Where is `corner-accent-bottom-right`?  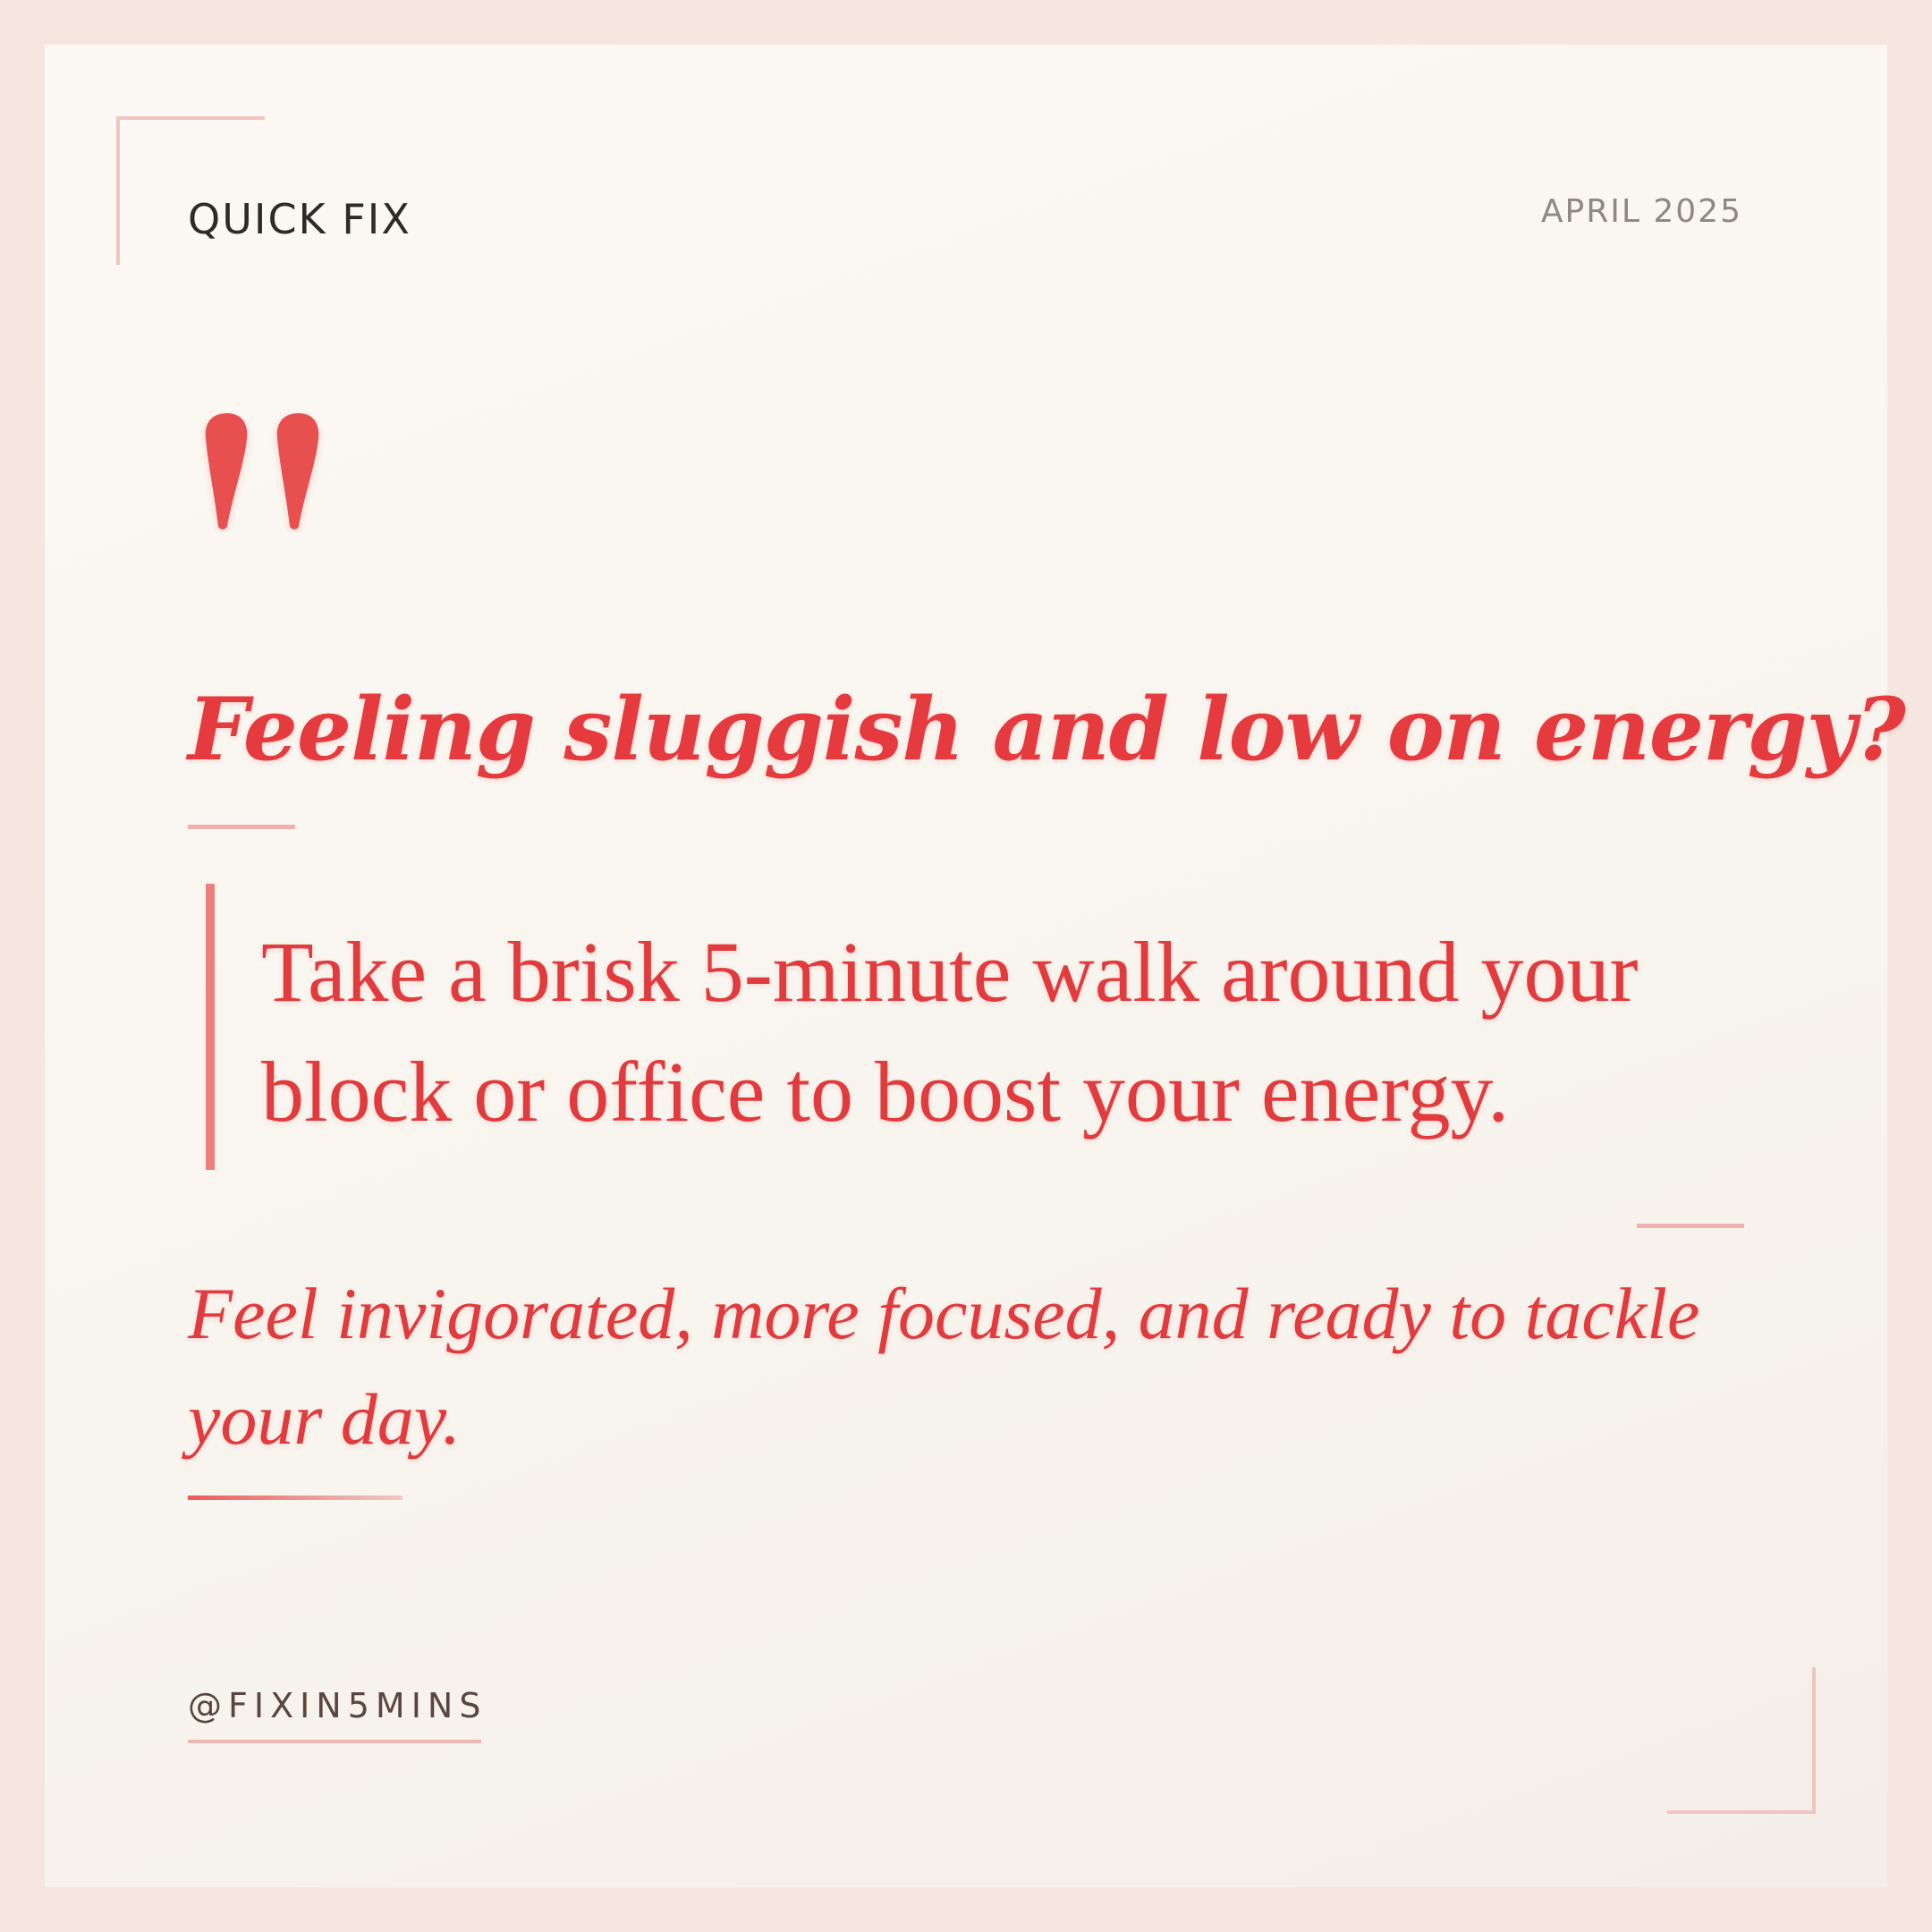
corner-accent-bottom-right is located at coordinates (1741, 1812).